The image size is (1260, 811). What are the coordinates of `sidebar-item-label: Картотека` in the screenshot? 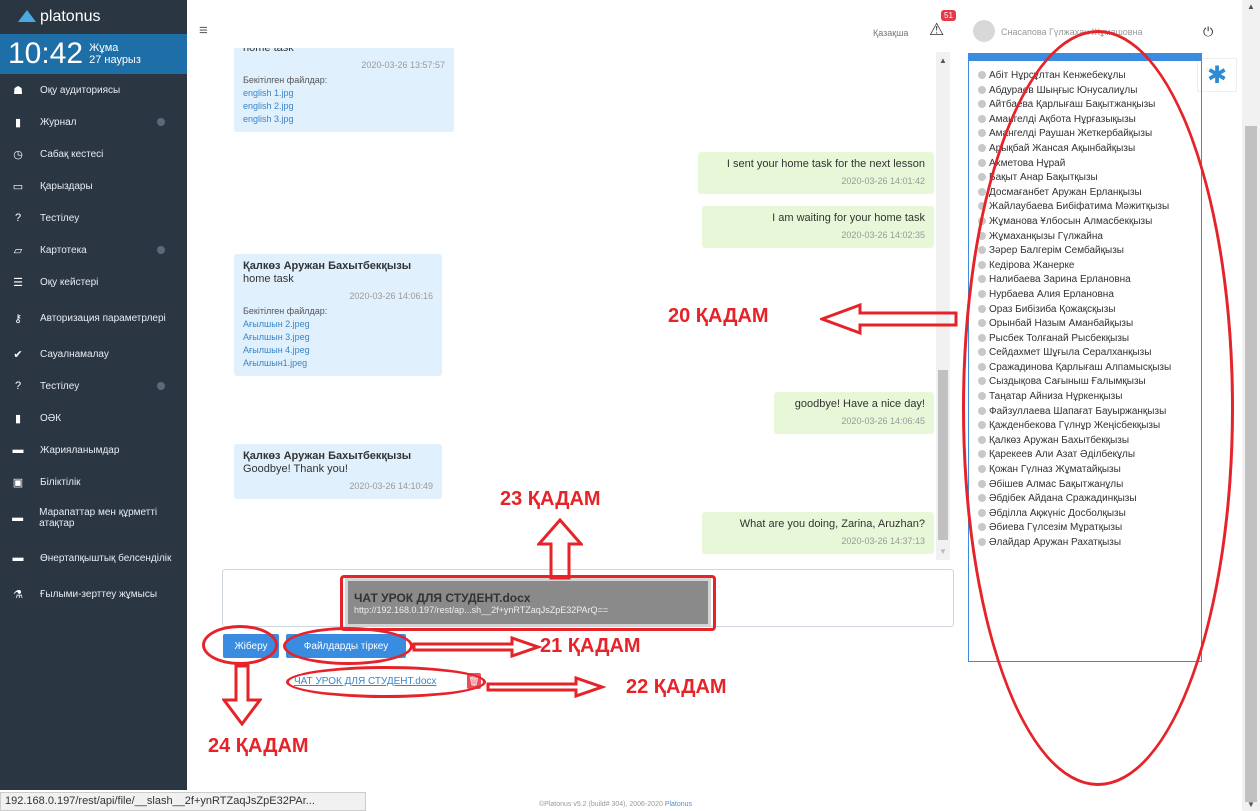 It's located at (63, 250).